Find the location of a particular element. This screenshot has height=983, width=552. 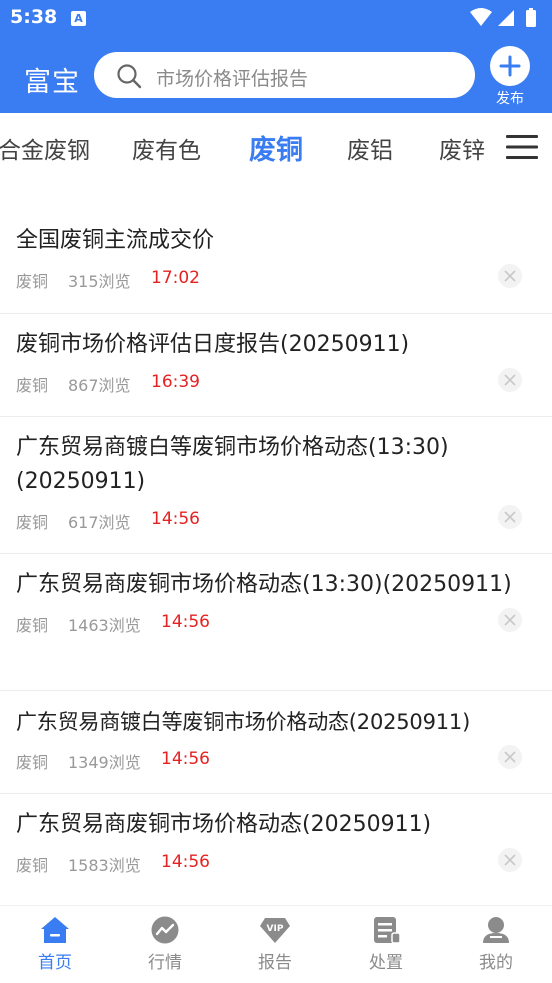

publish-label: 发布 is located at coordinates (510, 99).